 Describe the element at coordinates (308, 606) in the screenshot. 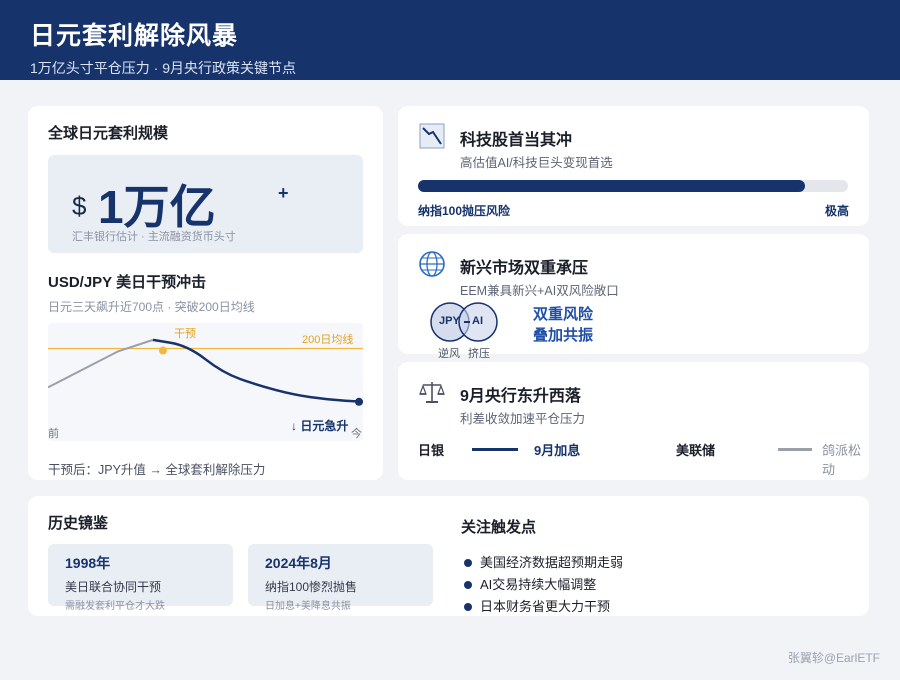

I see `history-sub: 日加息+美降息共振` at that location.